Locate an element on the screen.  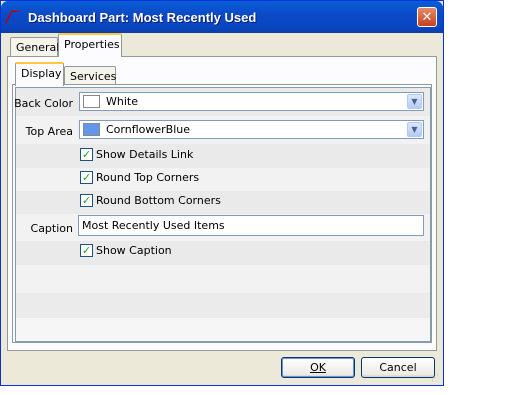
window-title: Dashboard Part: Most Recently Used is located at coordinates (142, 17).